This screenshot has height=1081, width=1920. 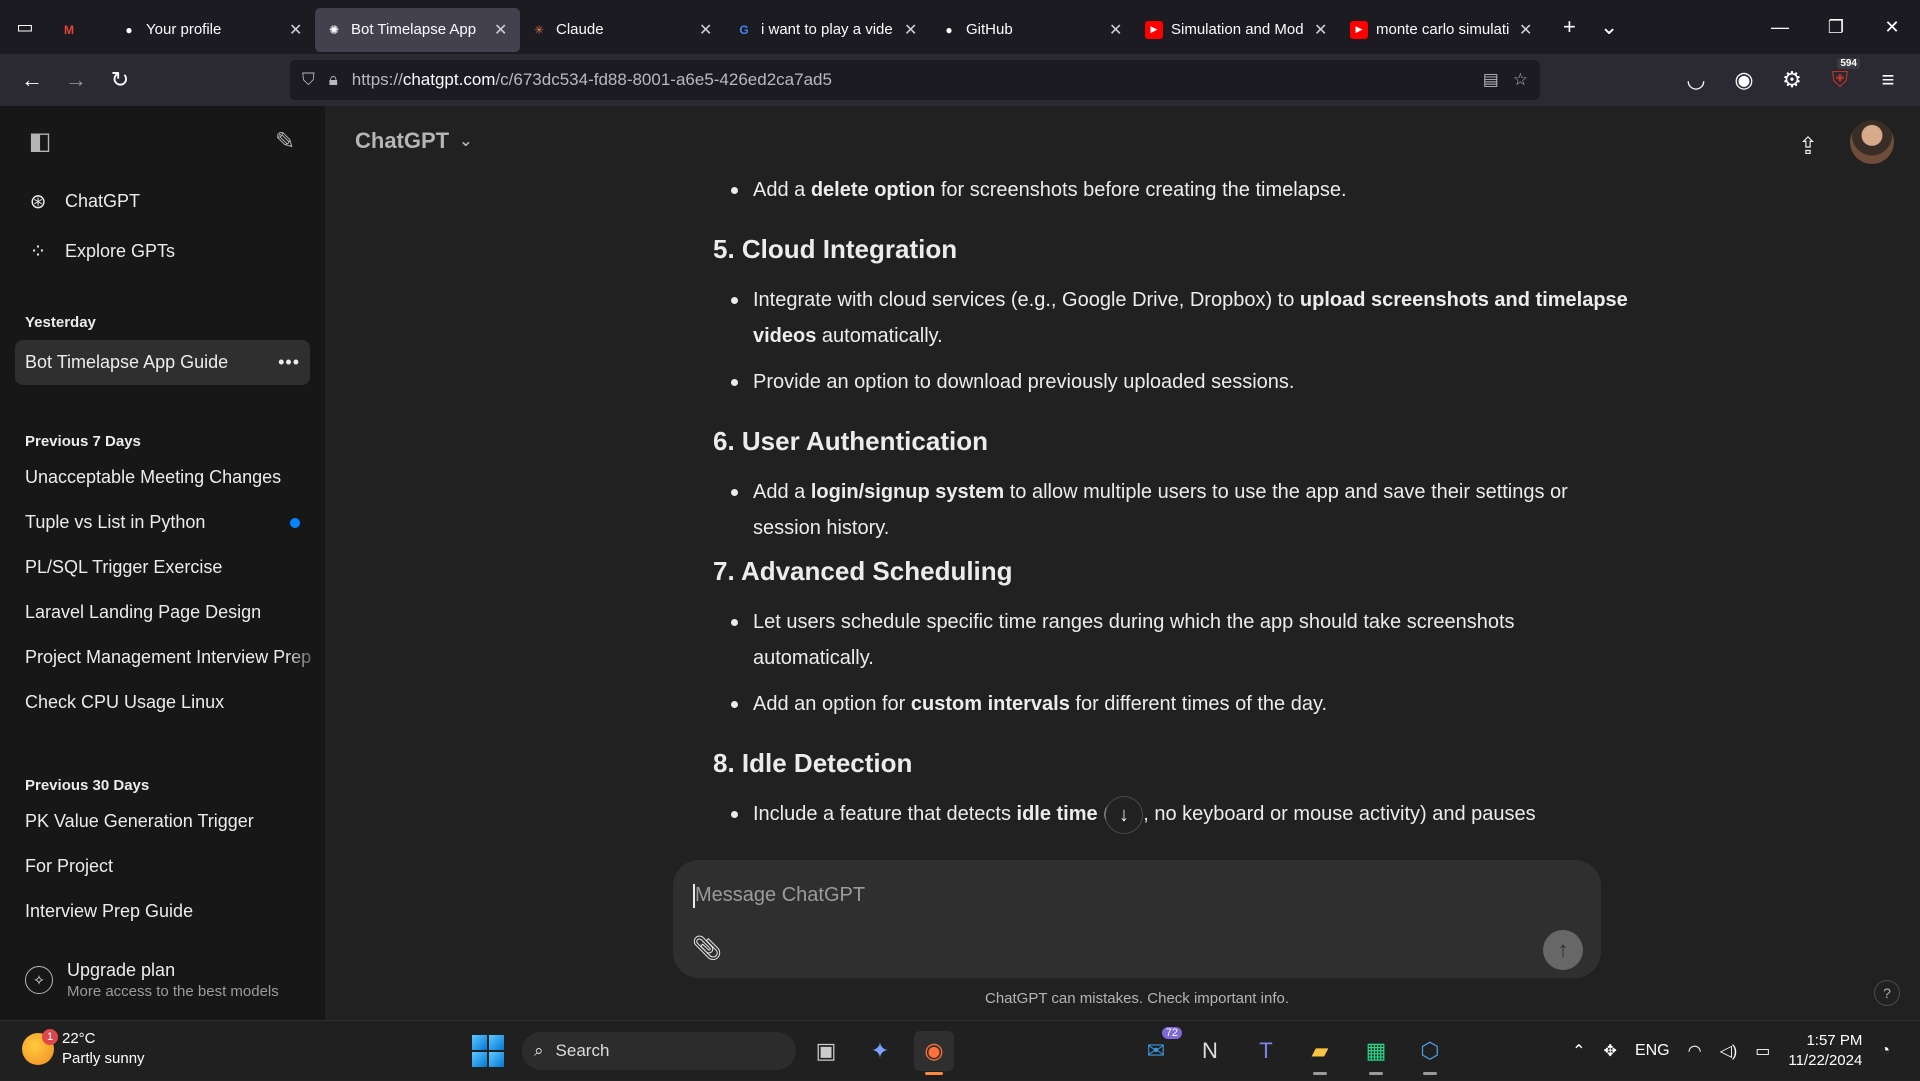 What do you see at coordinates (1159, 1049) in the screenshot?
I see `mail-icon: ✉ 72` at bounding box center [1159, 1049].